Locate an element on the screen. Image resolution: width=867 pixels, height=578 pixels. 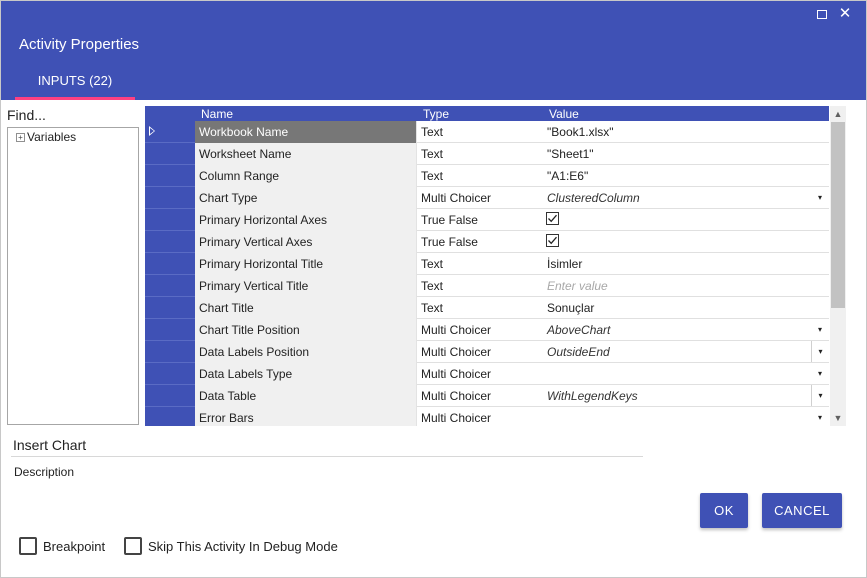
table-row: Data Labels Type Multi Choicer ▾ is located at coordinates (487, 374).